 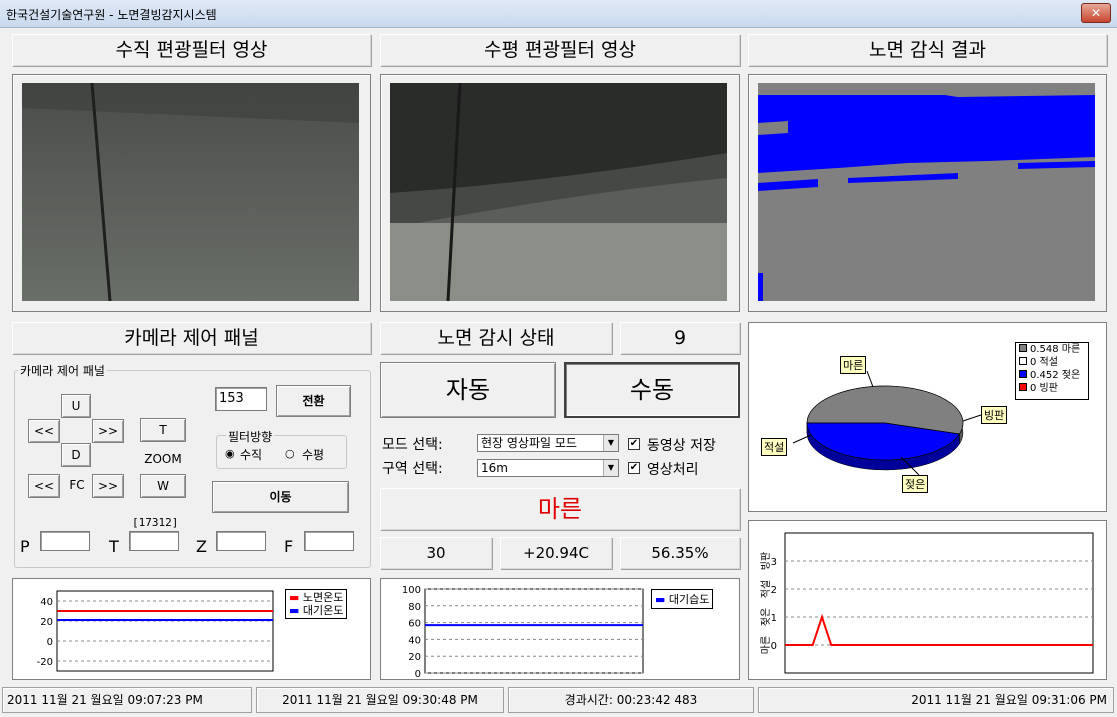 I want to click on close-button: ✕, so click(x=1096, y=13).